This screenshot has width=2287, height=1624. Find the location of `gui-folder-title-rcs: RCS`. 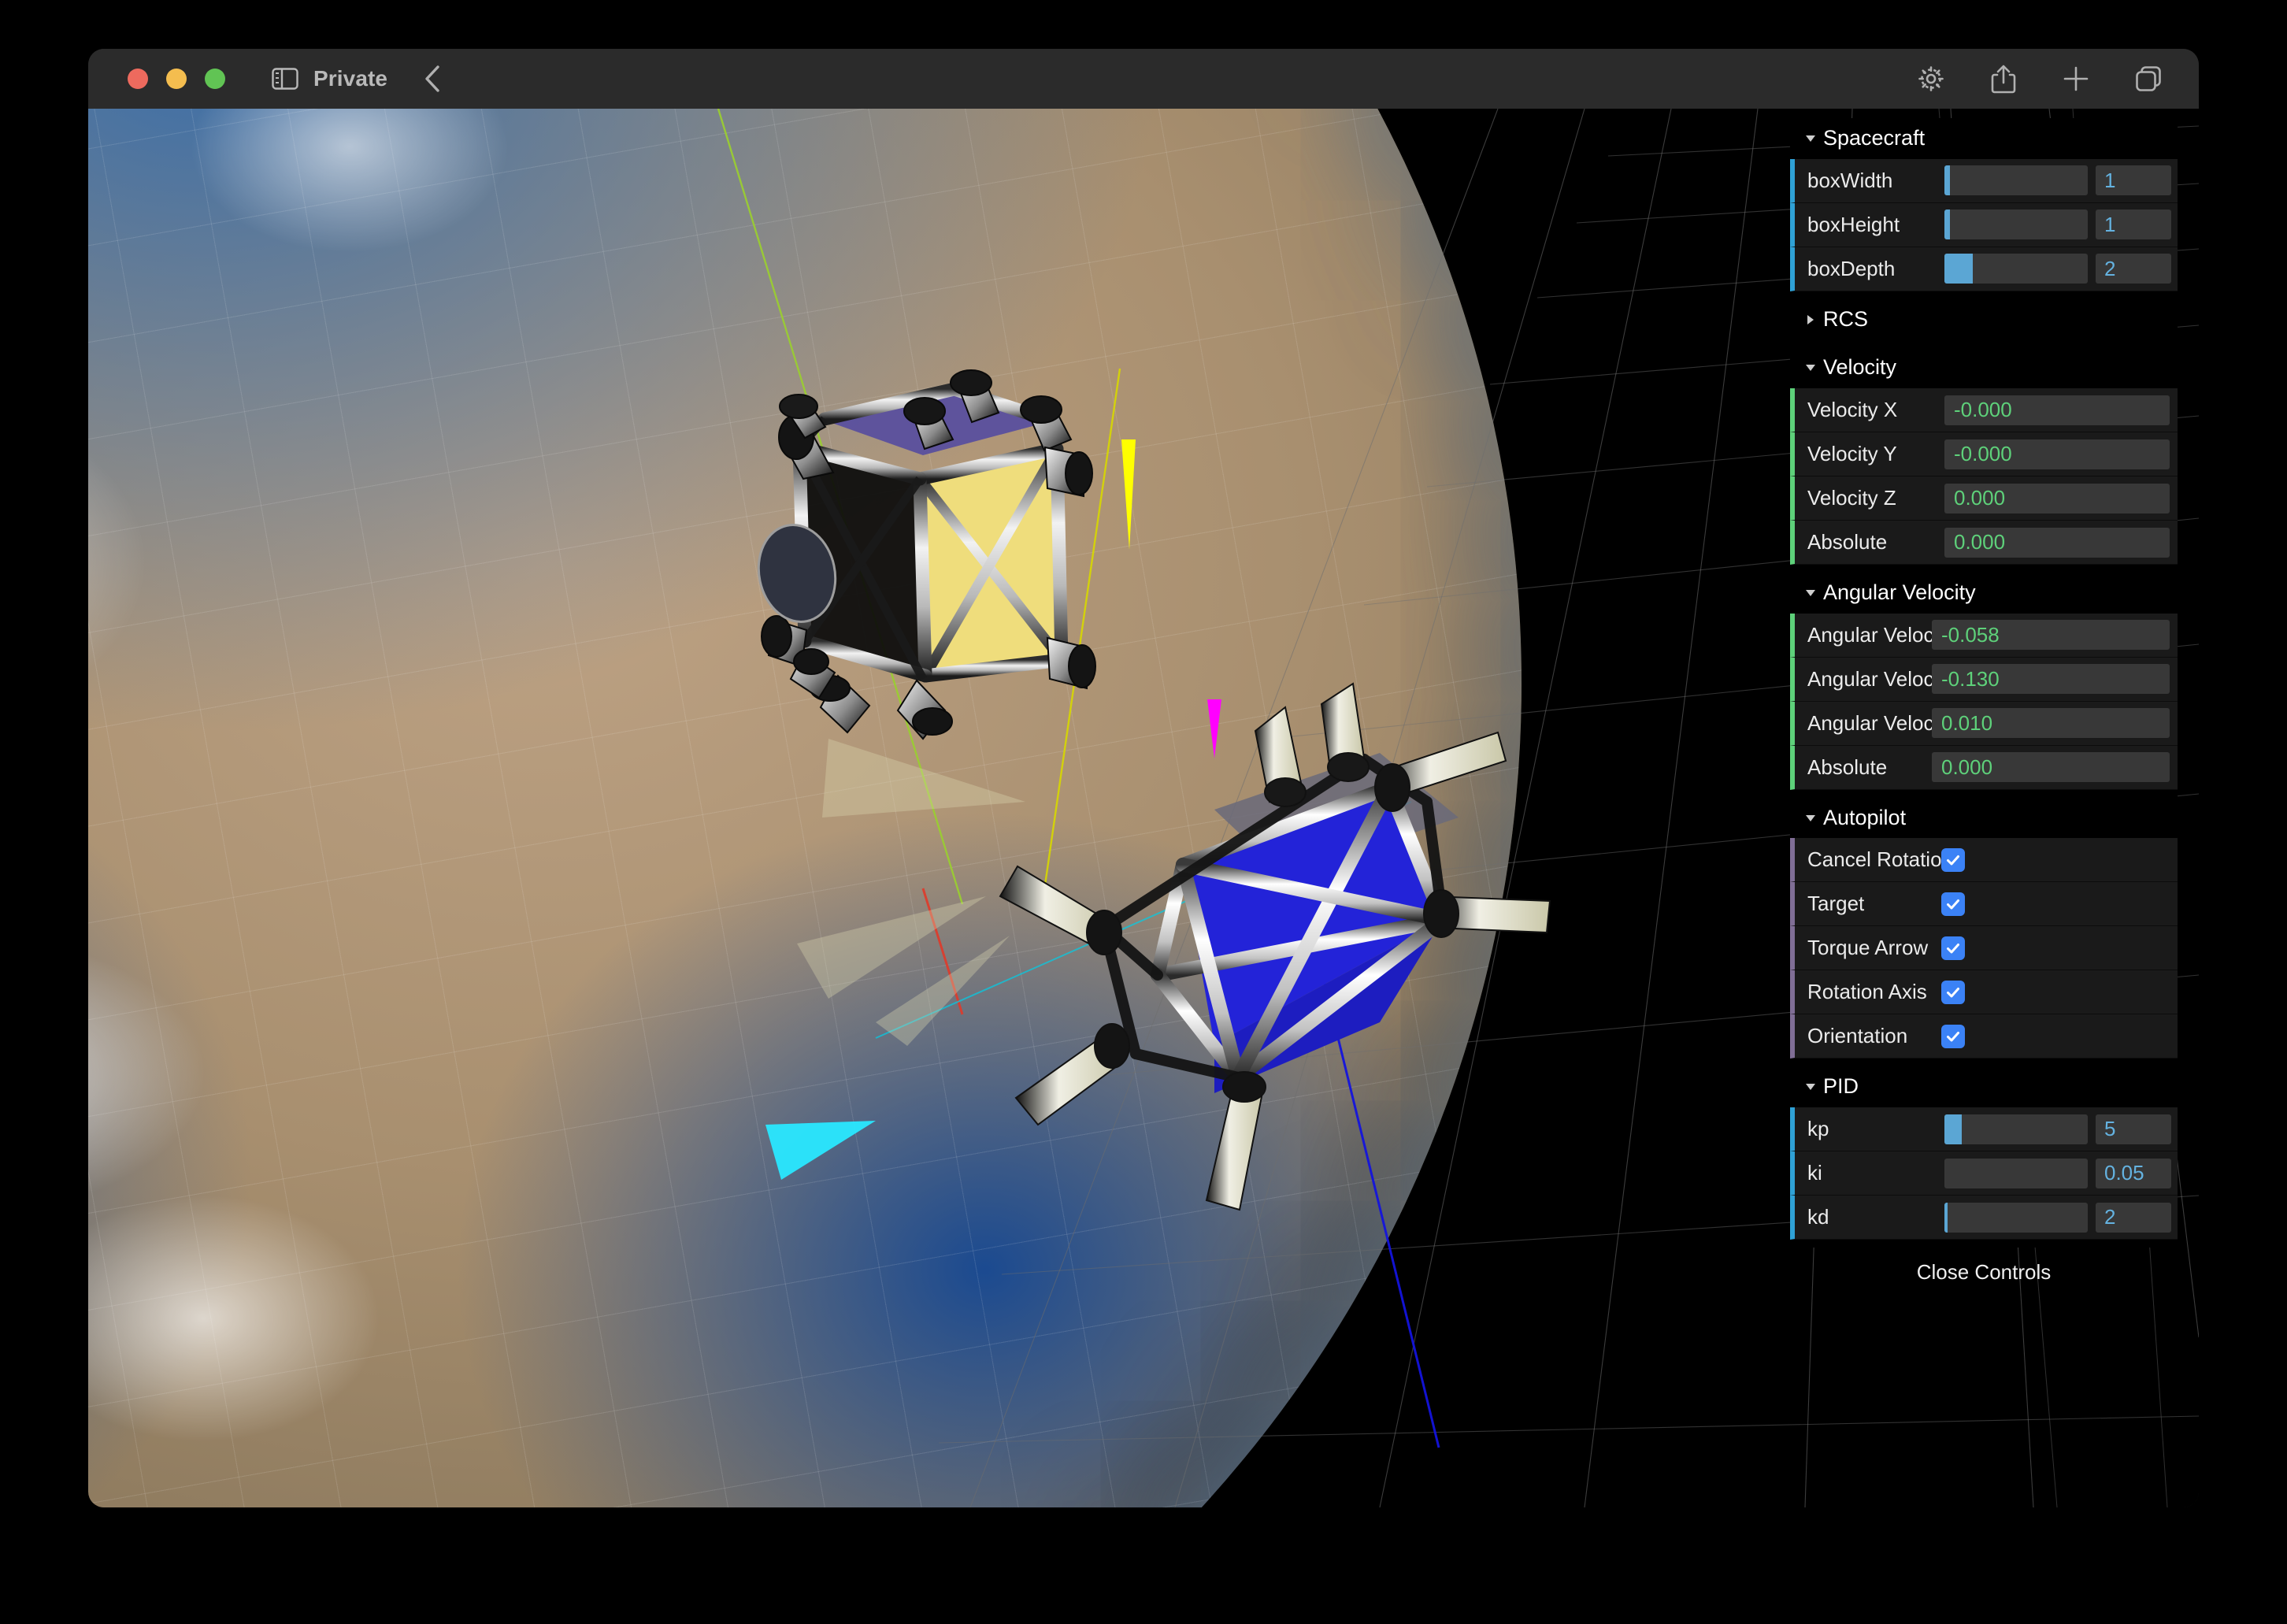

gui-folder-title-rcs: RCS is located at coordinates (1984, 319).